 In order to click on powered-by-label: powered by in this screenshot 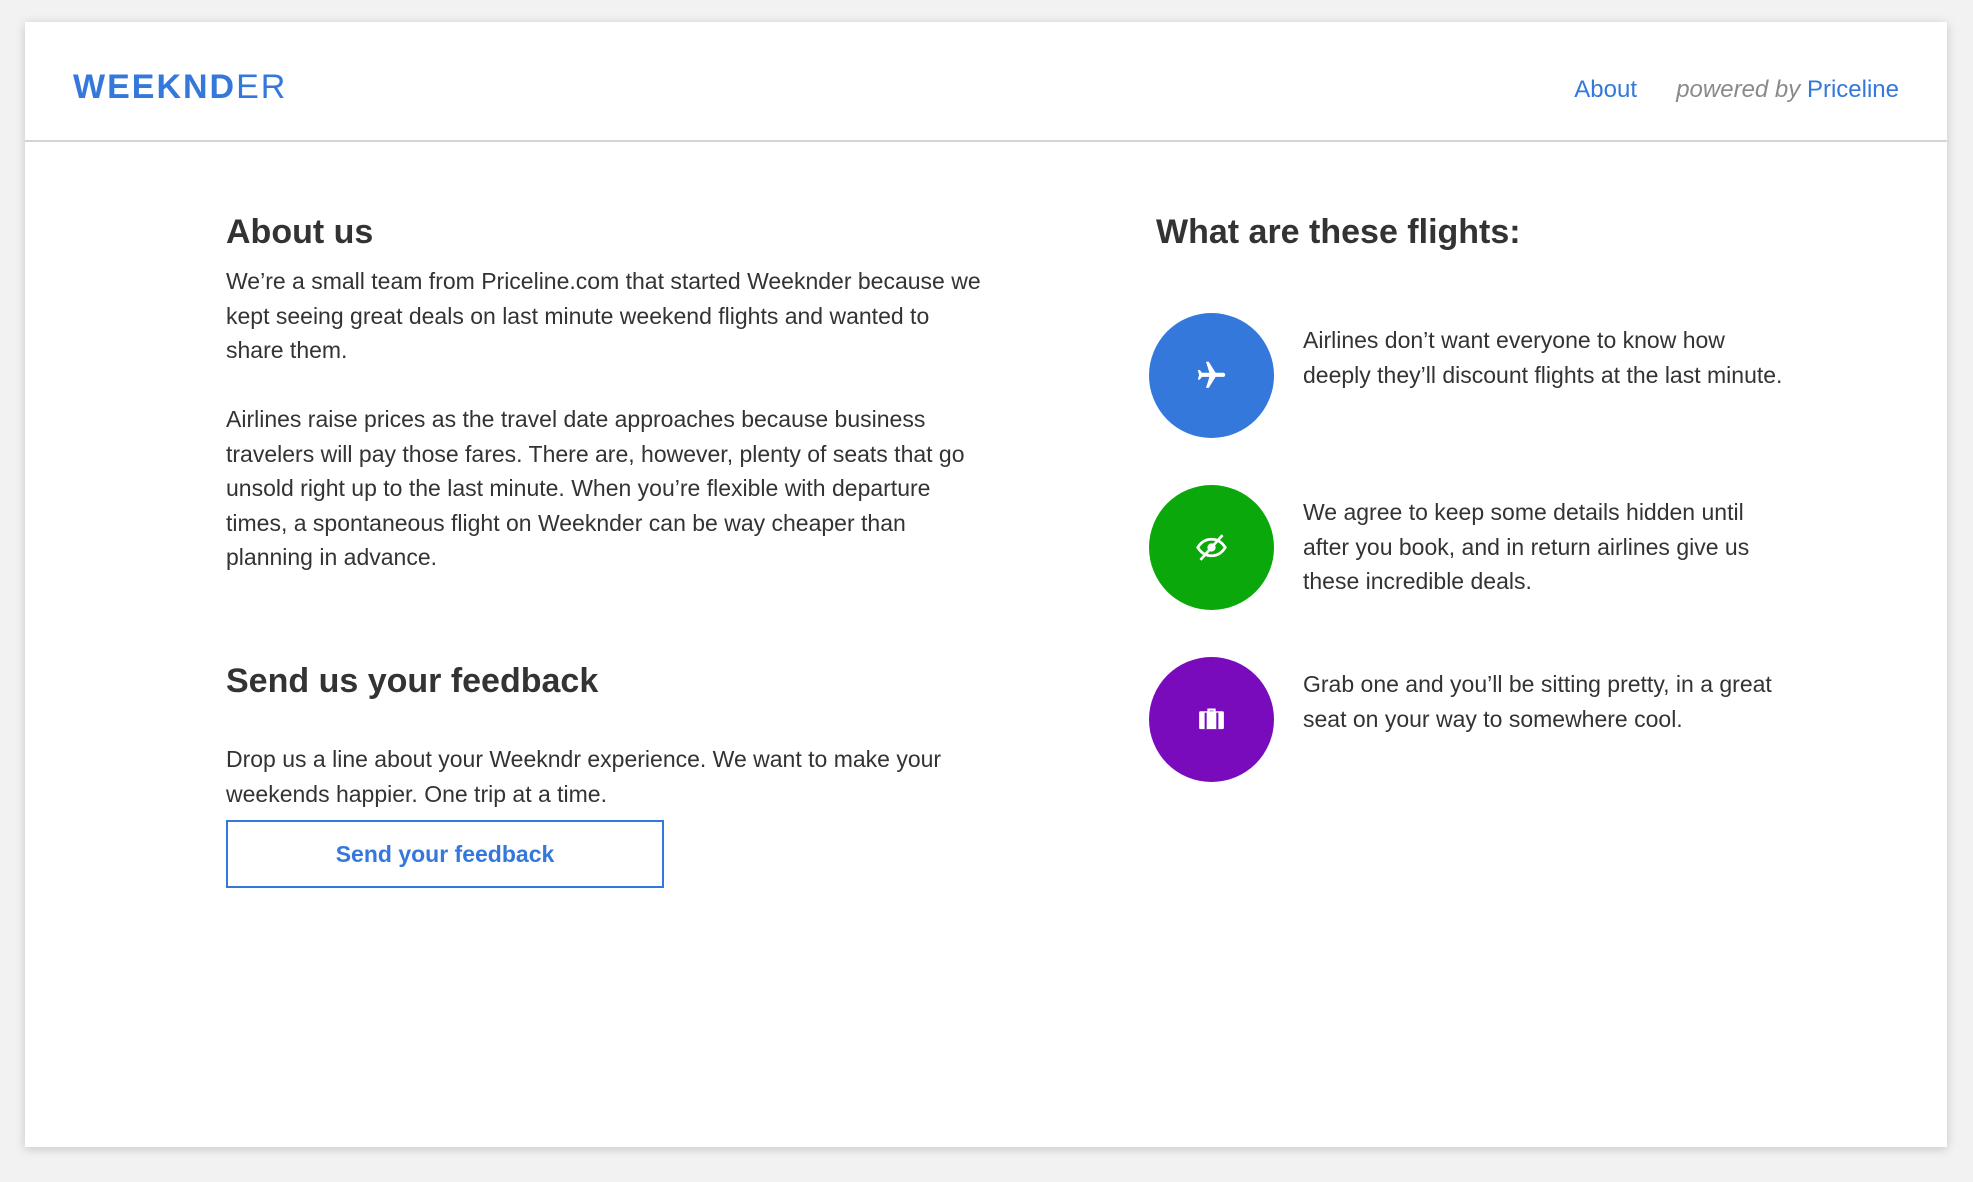, I will do `click(1738, 89)`.